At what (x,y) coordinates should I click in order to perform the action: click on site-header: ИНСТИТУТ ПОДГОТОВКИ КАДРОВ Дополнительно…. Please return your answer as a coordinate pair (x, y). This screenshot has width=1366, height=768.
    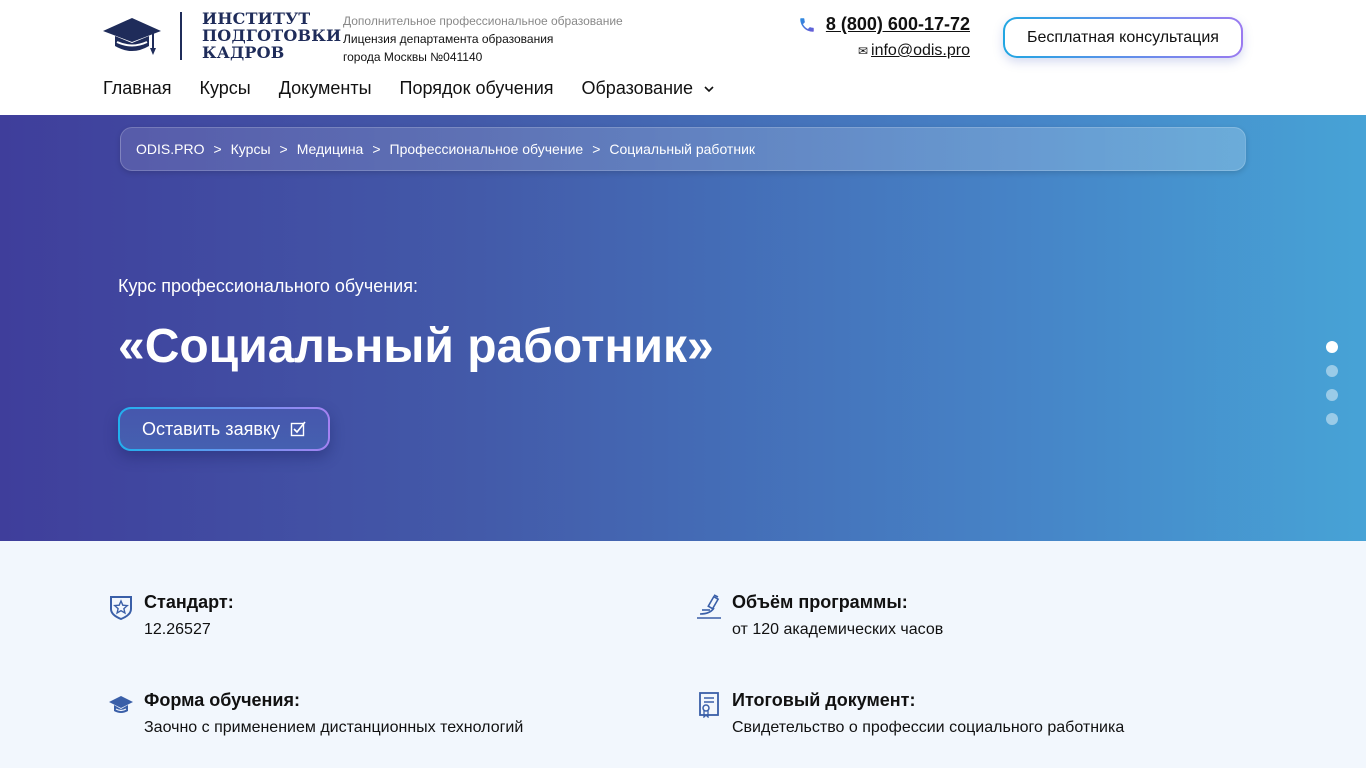
    Looking at the image, I should click on (683, 57).